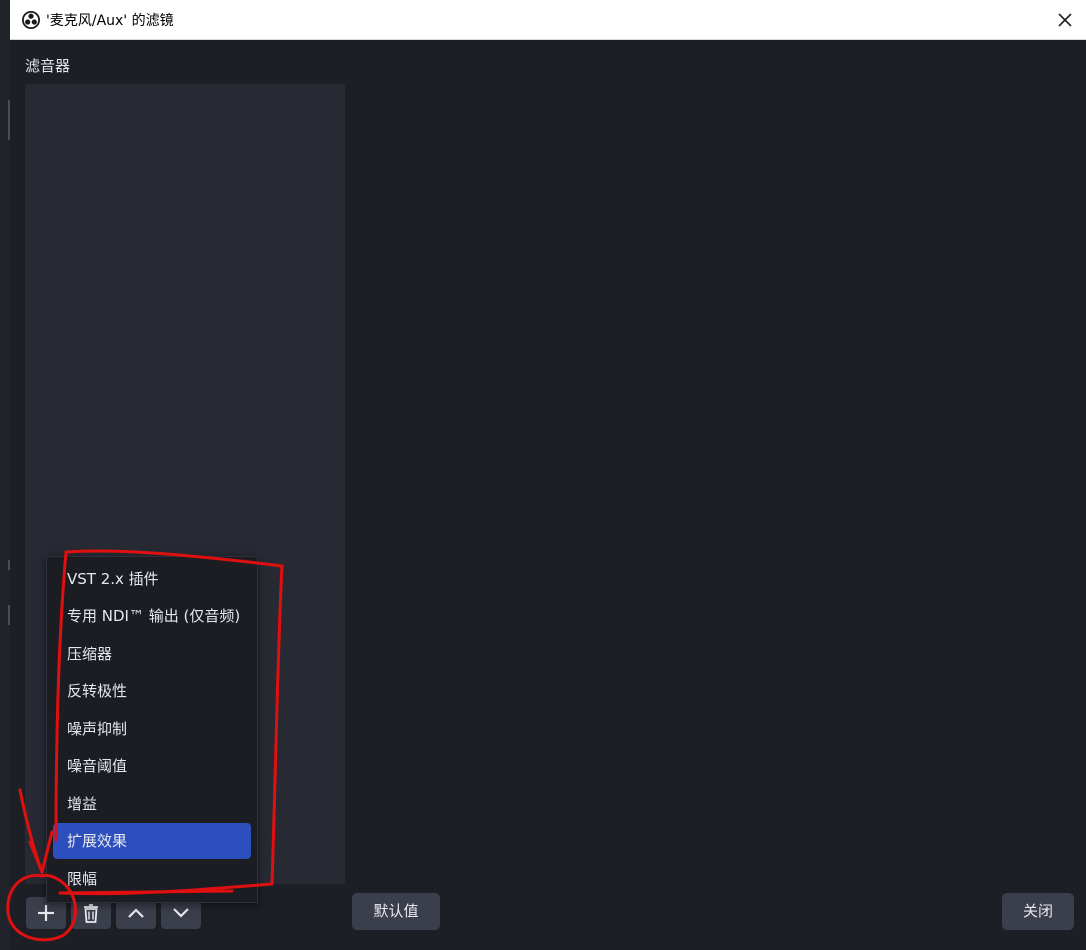 This screenshot has width=1086, height=950. Describe the element at coordinates (110, 21) in the screenshot. I see `window-title: '麦克风/Aux' 的滤镜` at that location.